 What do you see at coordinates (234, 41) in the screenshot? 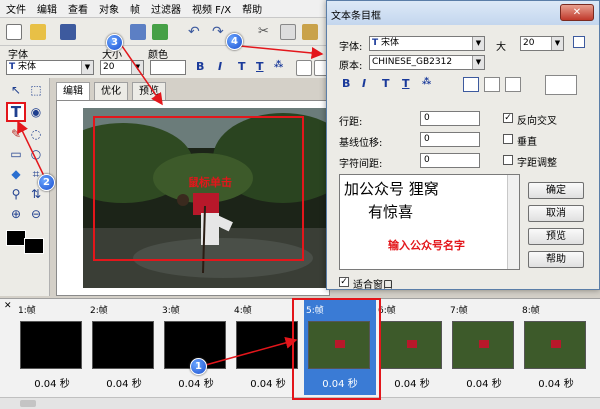
I see `step-badge-4: 4` at bounding box center [234, 41].